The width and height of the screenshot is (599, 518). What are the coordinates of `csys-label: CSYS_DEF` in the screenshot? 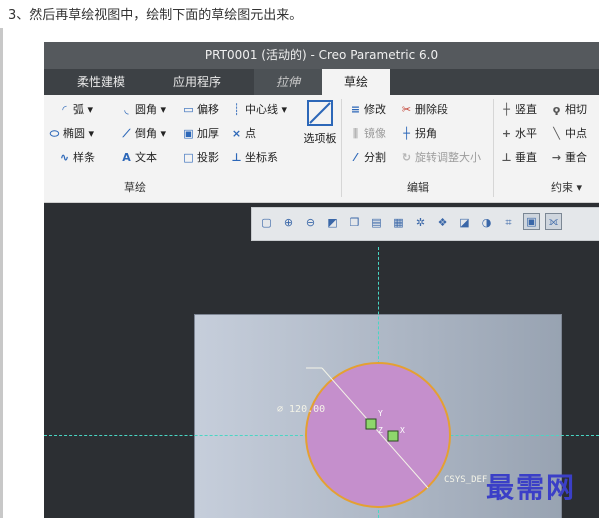 It's located at (466, 480).